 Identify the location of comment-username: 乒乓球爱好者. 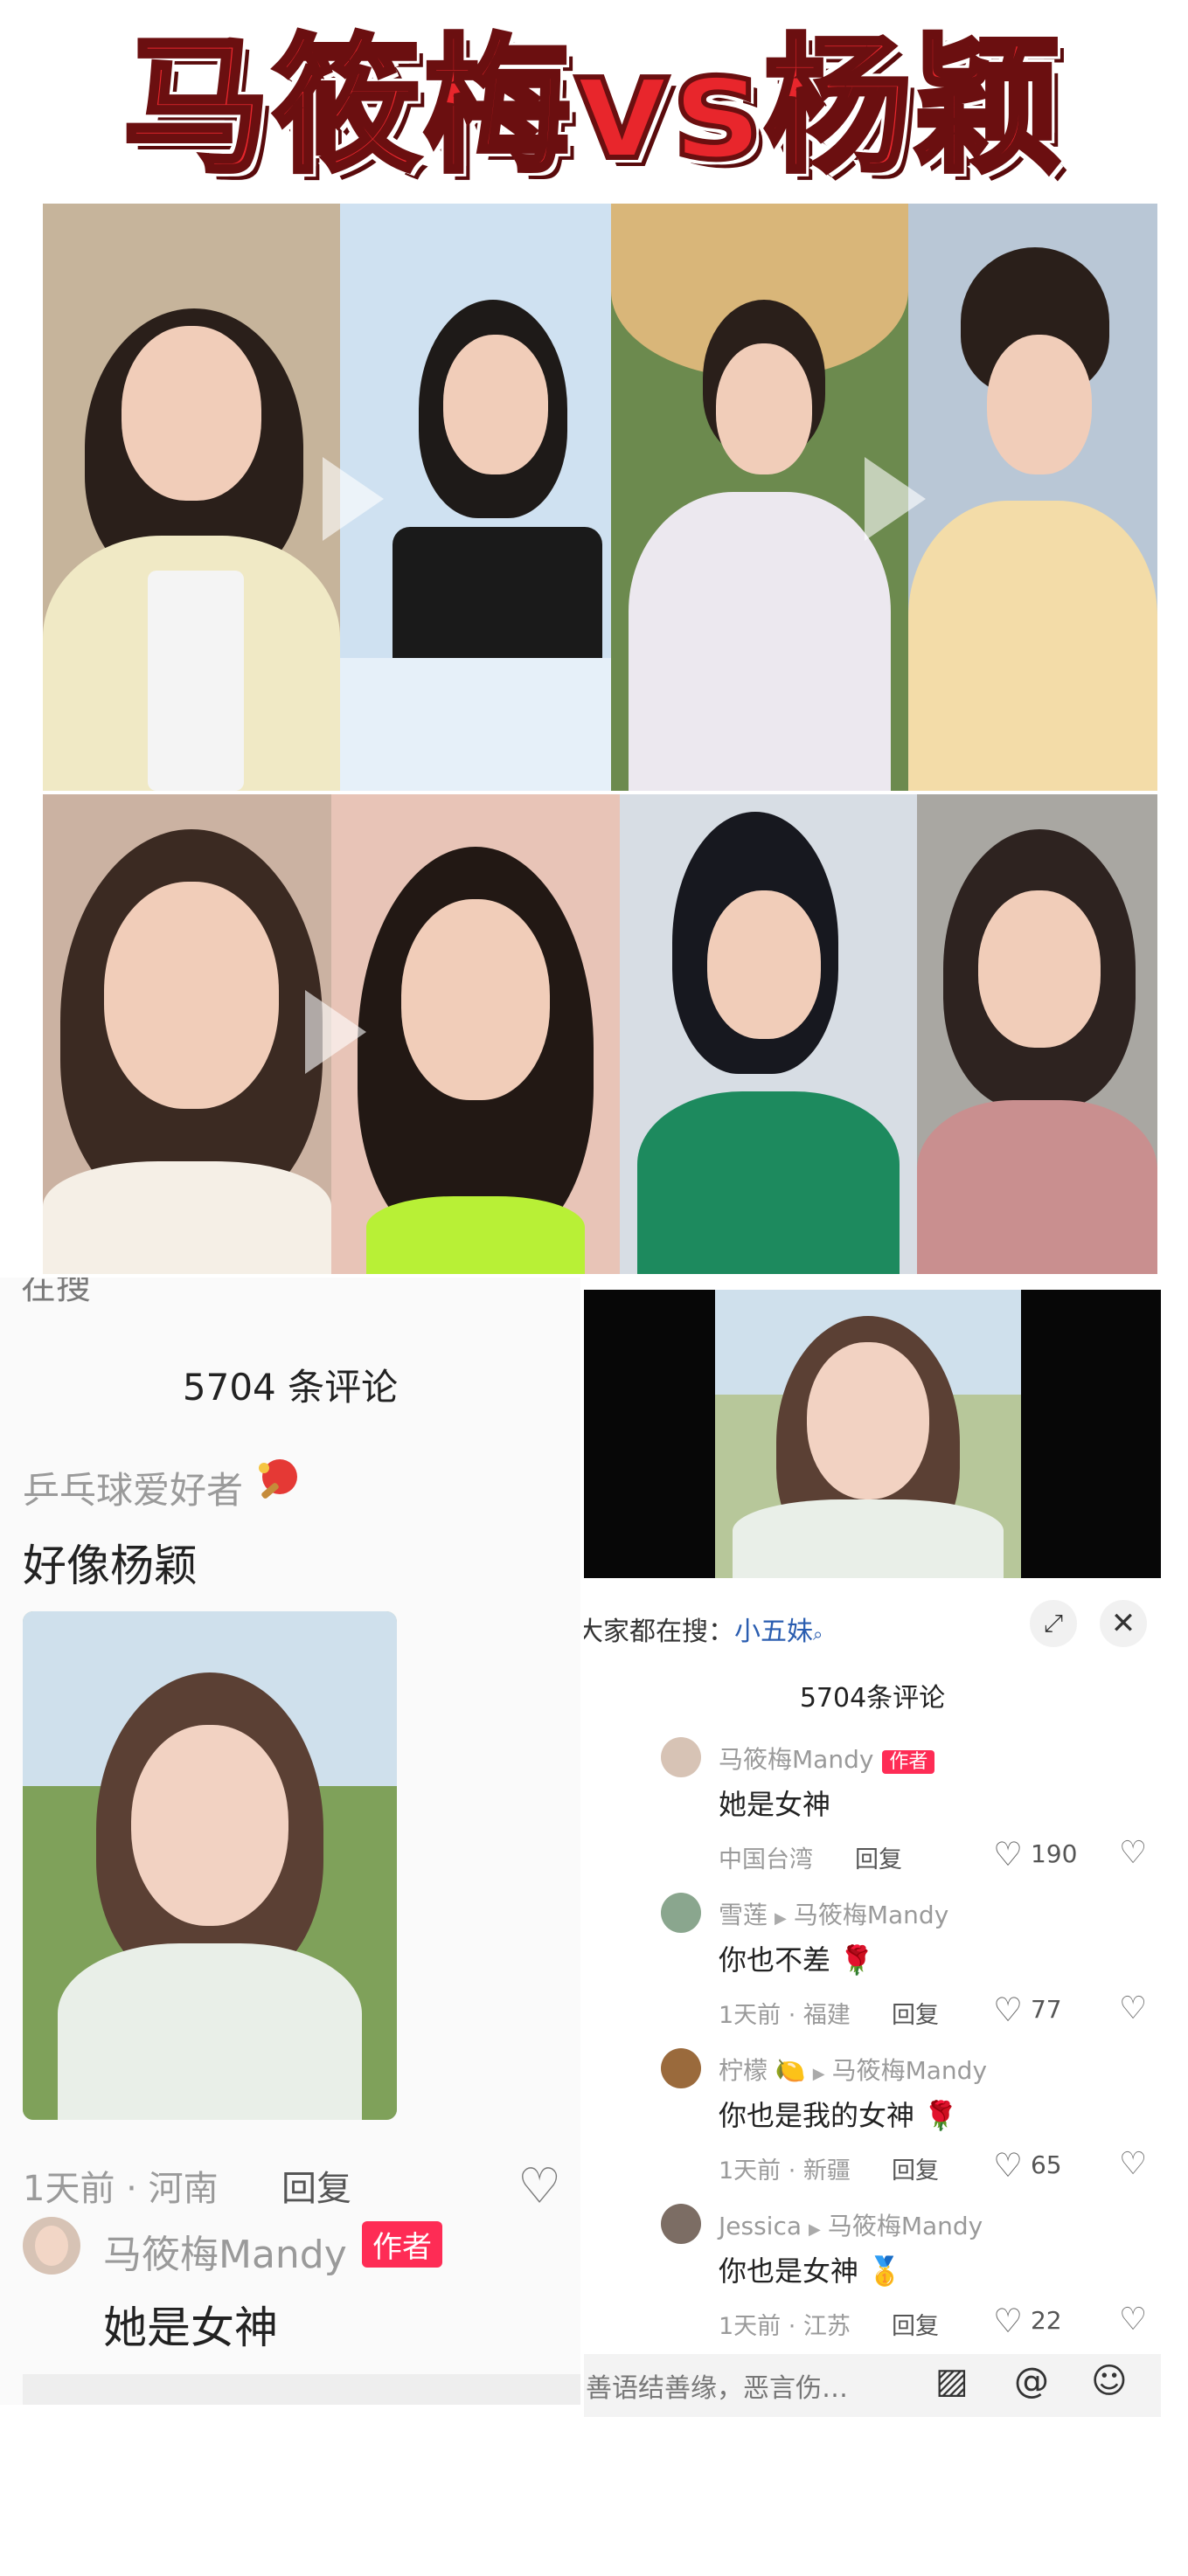
(133, 1487).